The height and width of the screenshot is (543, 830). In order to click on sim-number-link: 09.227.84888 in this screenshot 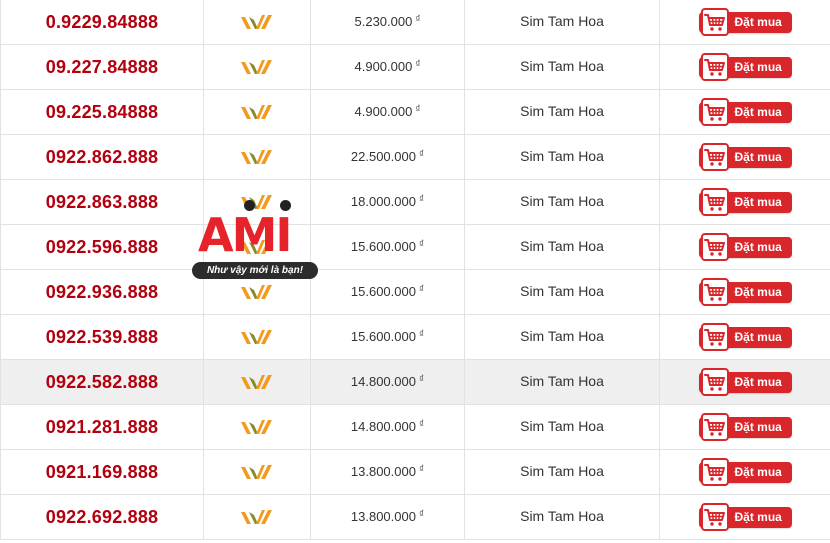, I will do `click(102, 67)`.